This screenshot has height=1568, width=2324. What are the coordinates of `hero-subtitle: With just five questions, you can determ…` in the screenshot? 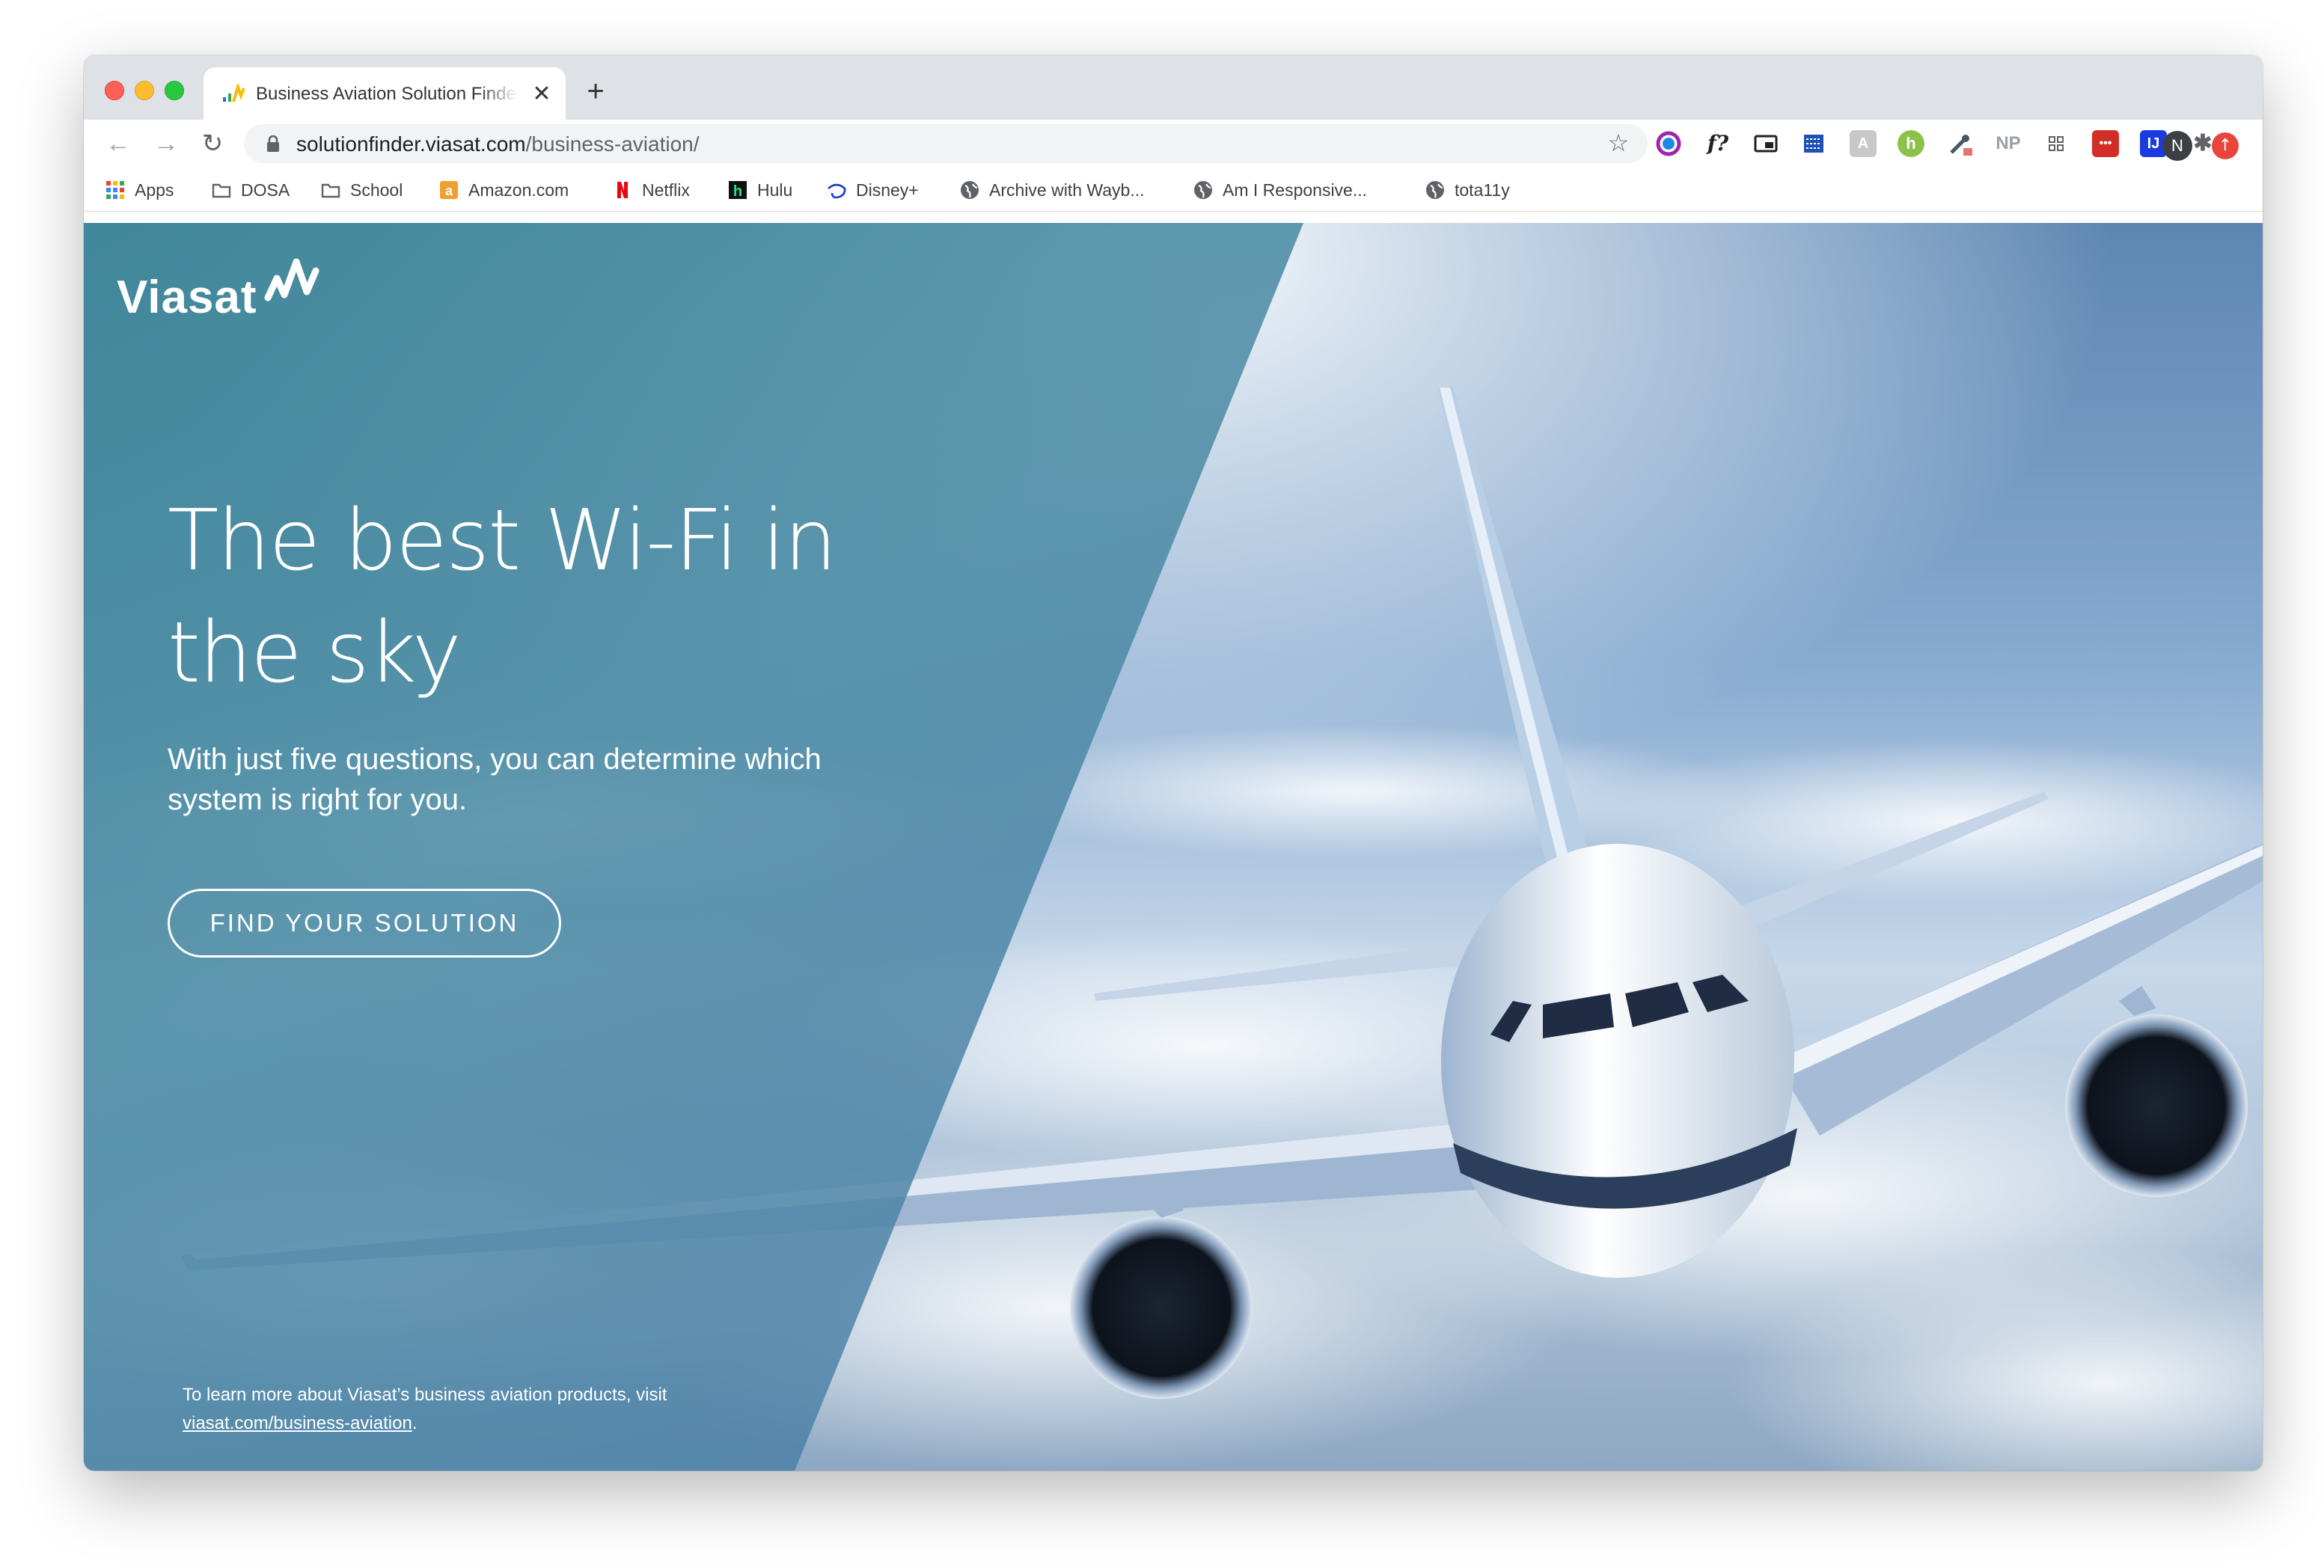 It's located at (495, 780).